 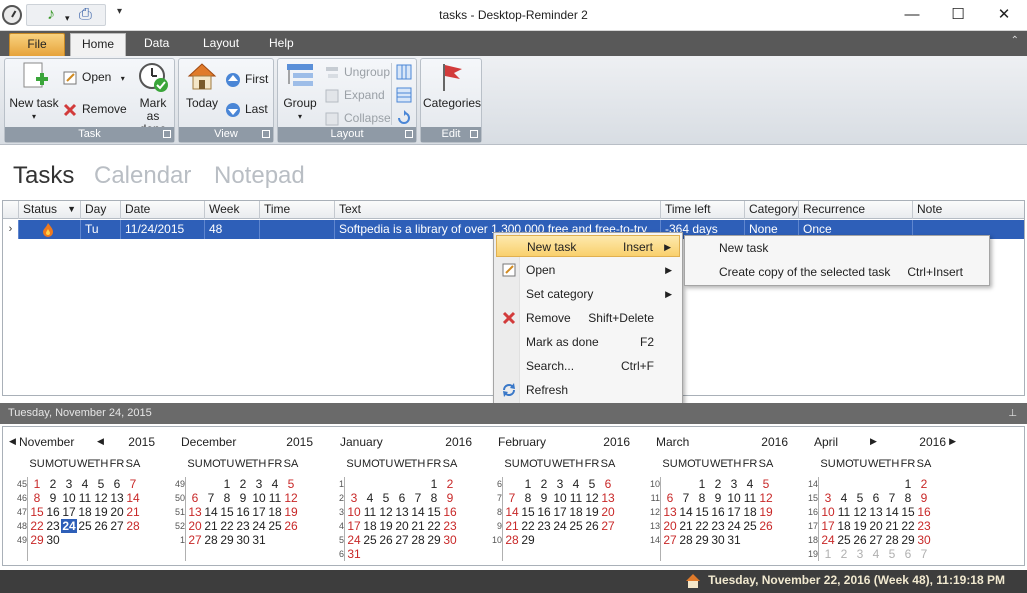 I want to click on next-year-icon: ▶, so click(x=952, y=441).